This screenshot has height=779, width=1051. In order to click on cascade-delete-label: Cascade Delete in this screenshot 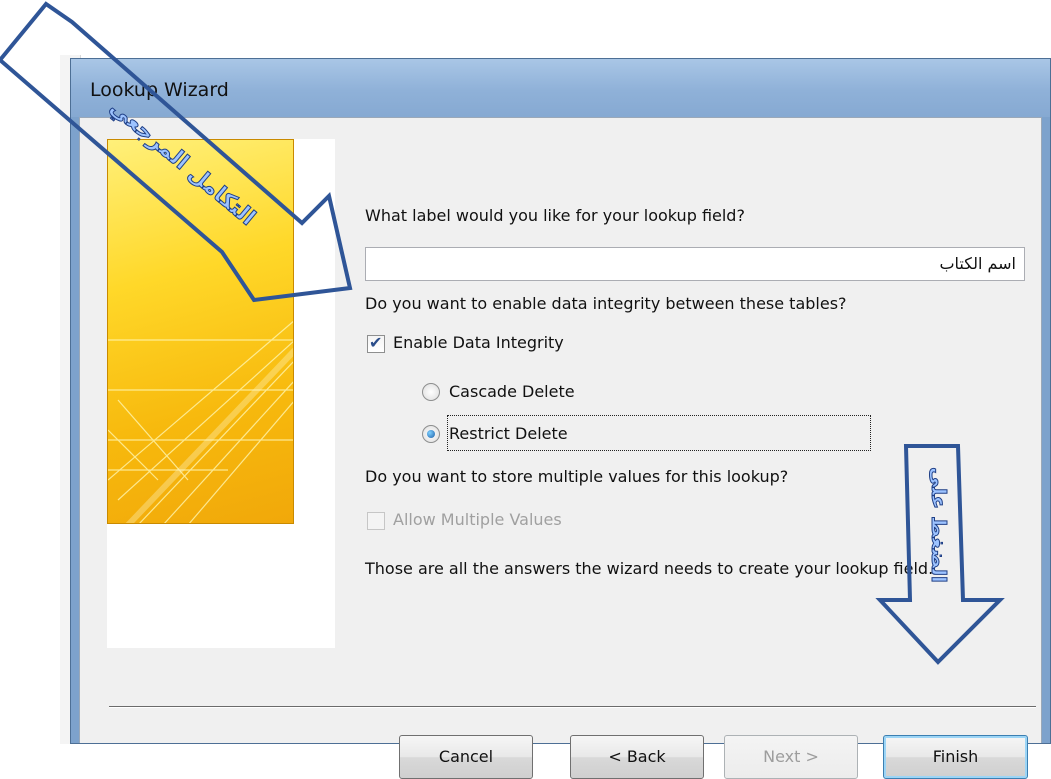, I will do `click(512, 391)`.